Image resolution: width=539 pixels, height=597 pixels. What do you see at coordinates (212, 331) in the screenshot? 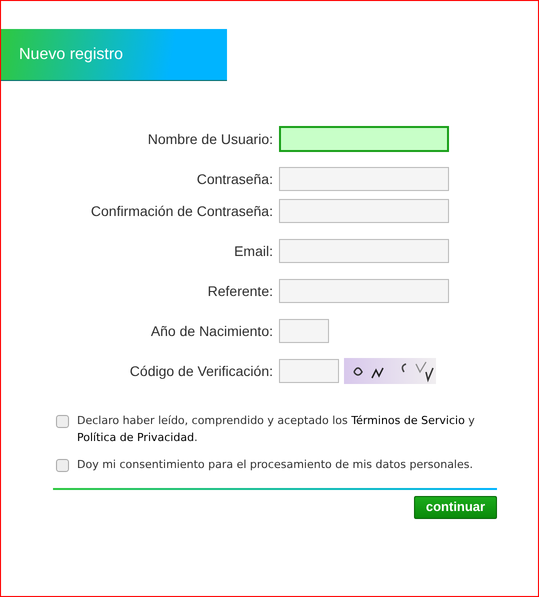
I see `field-label: Año de Nacimiento:` at bounding box center [212, 331].